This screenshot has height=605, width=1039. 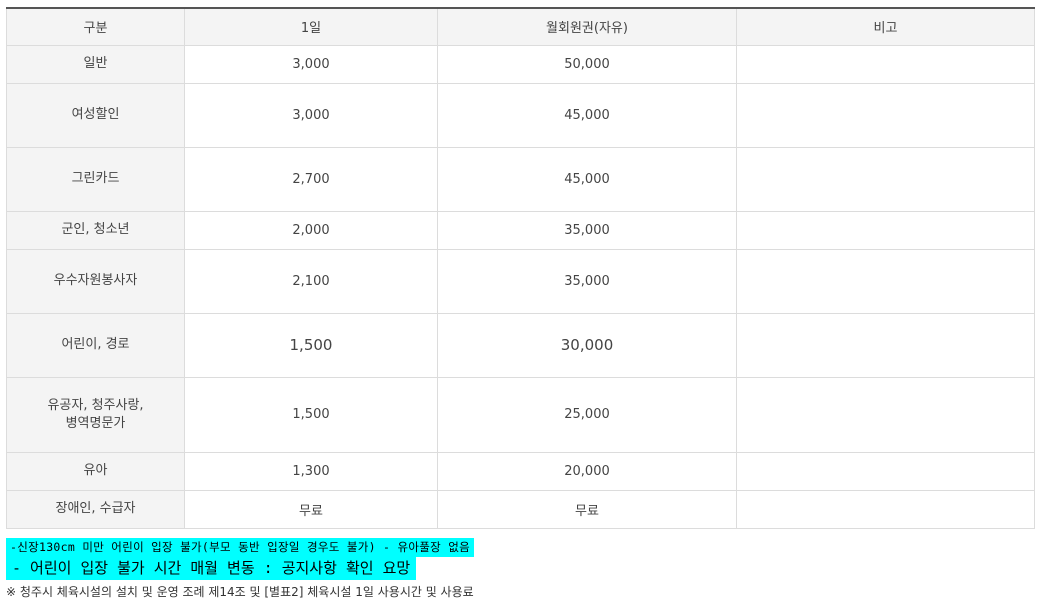 I want to click on table-row: 군인, 청소년 2,000 35,000, so click(x=520, y=230).